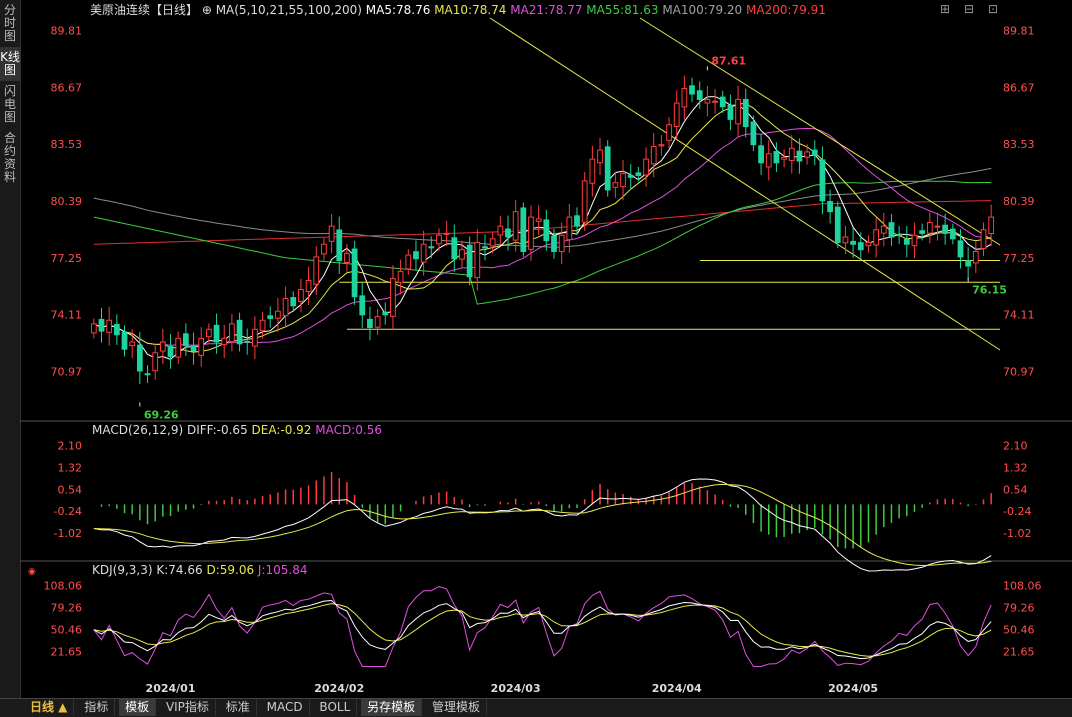  Describe the element at coordinates (282, 570) in the screenshot. I see `kdj-value: J:105.84` at that location.